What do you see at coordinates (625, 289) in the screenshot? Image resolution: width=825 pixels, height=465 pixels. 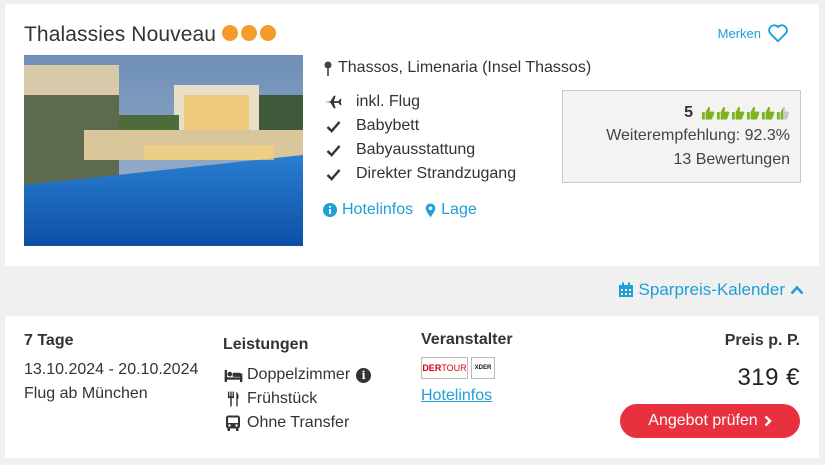 I see `calendar-icon` at bounding box center [625, 289].